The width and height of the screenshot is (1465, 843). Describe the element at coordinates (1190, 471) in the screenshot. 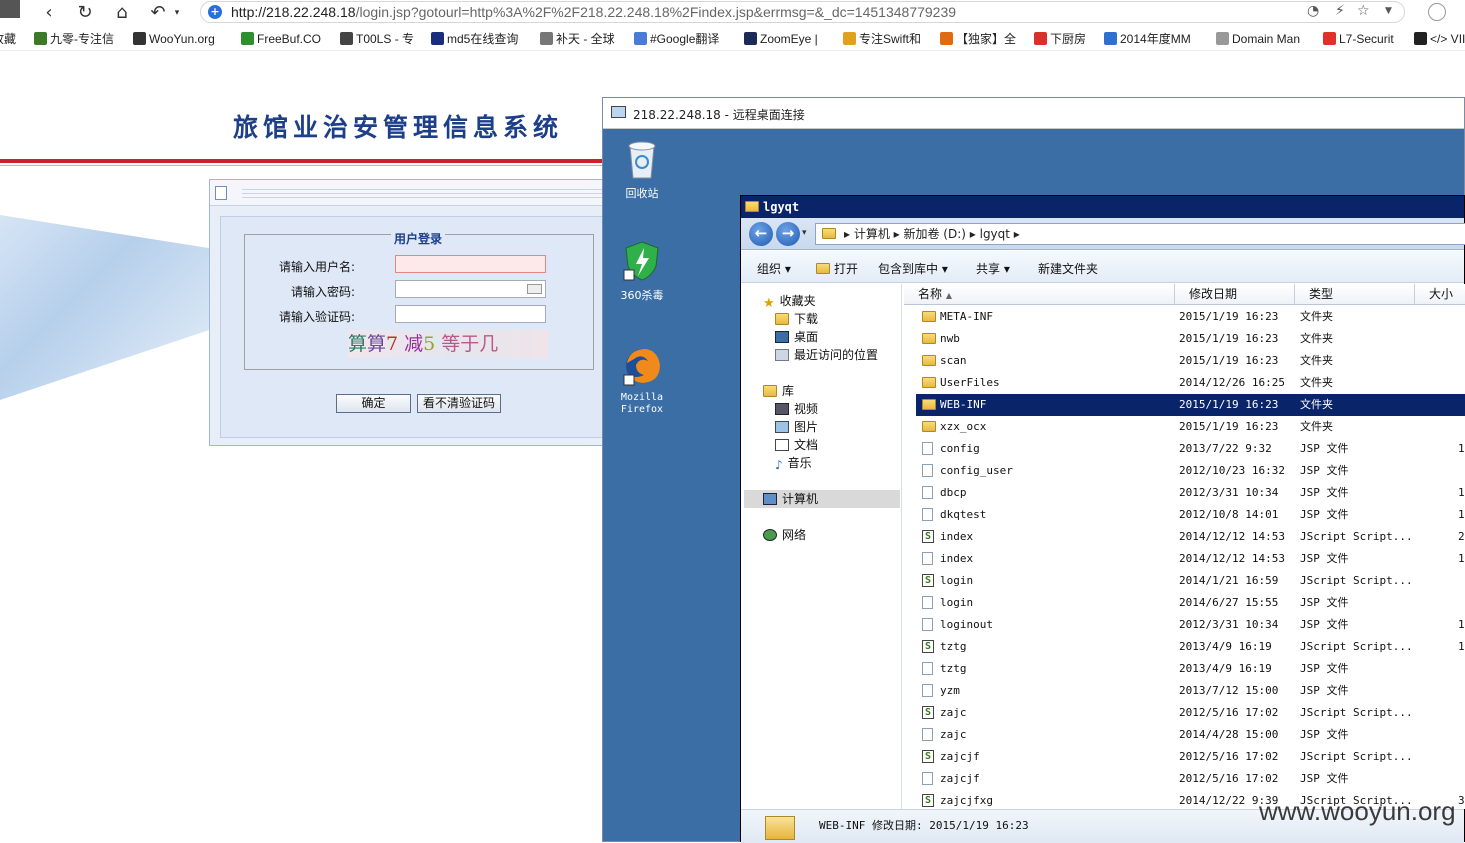

I see `file-row: config_user 2012/10/23 16:32 JSP 文件` at that location.